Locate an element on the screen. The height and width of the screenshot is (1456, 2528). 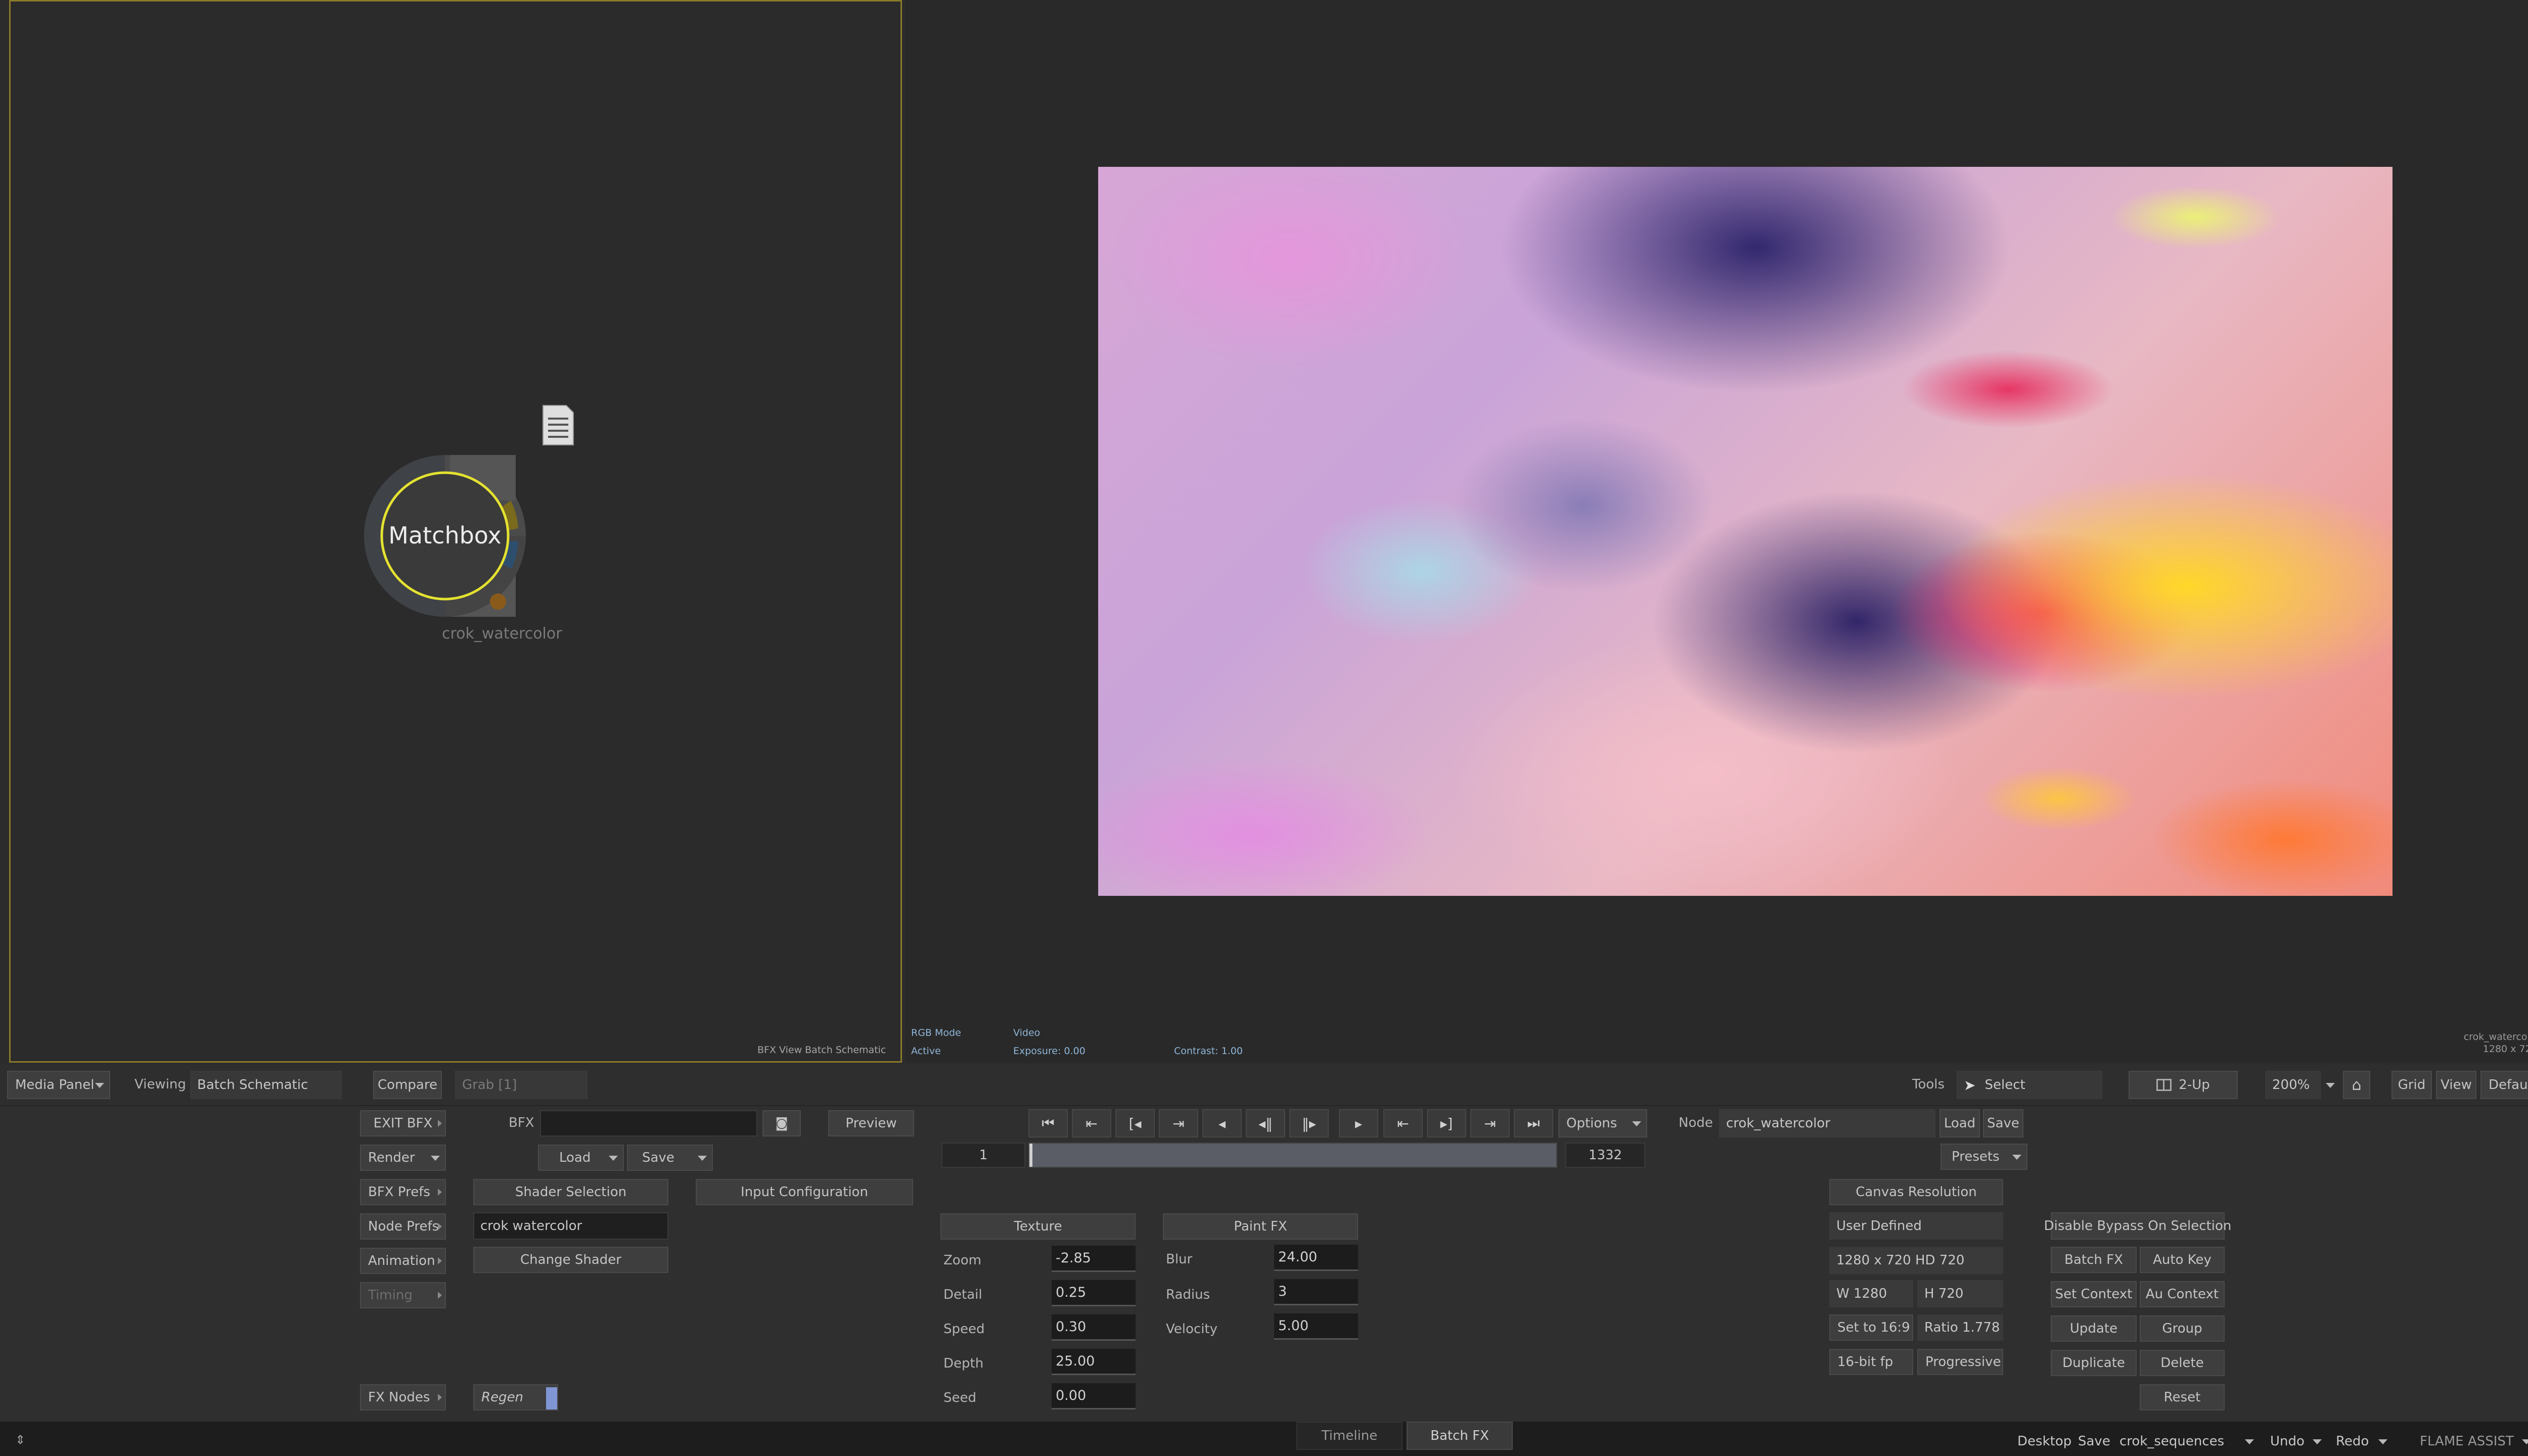
go-to-start-icon: ⏮ is located at coordinates (1048, 1123).